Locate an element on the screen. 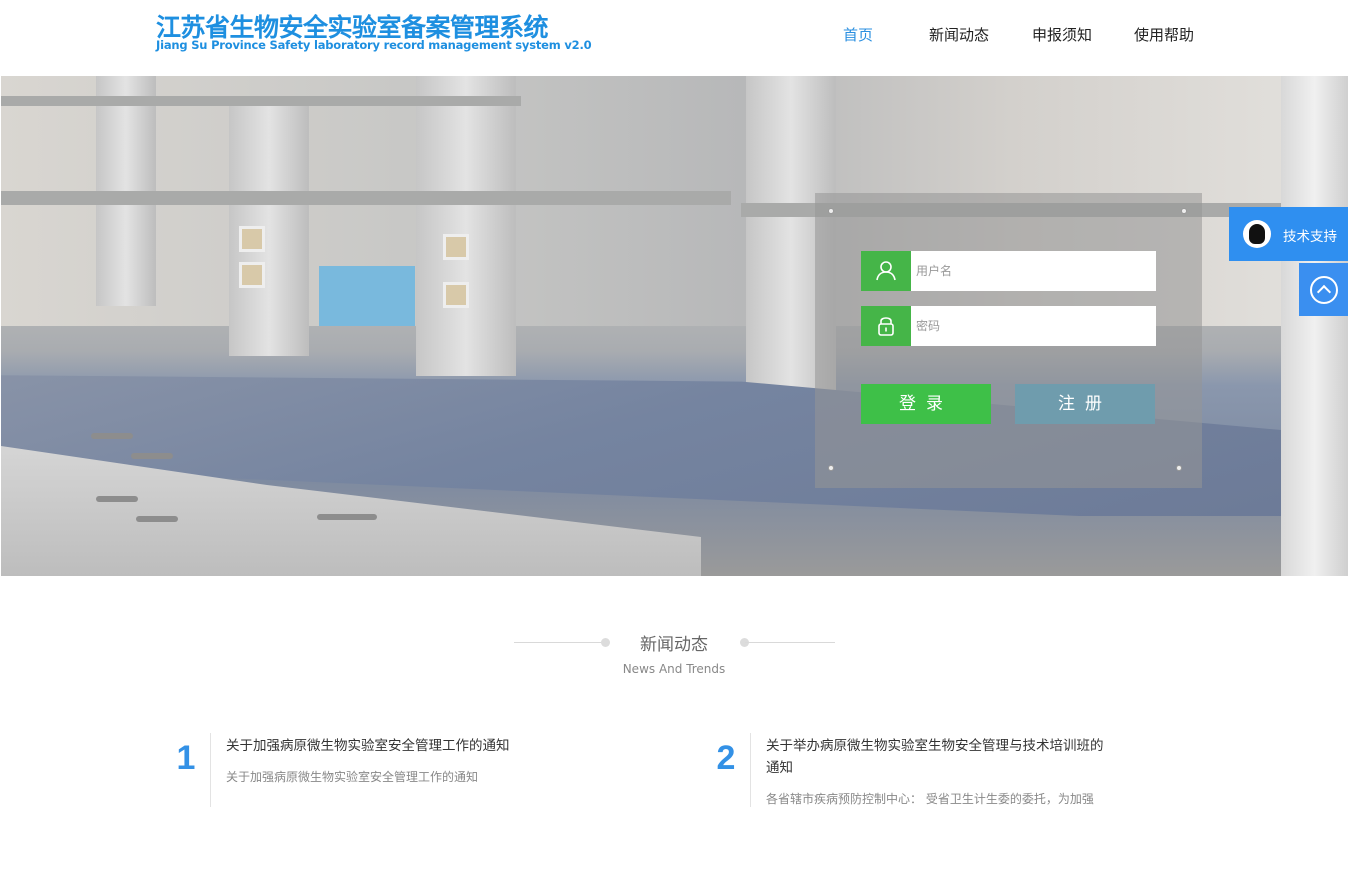 The height and width of the screenshot is (884, 1348). qq-icon-figure is located at coordinates (1257, 234).